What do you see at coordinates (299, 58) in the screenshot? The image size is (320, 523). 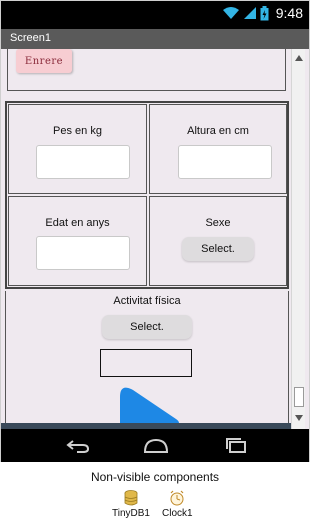 I see `scroll-up-arrow-icon` at bounding box center [299, 58].